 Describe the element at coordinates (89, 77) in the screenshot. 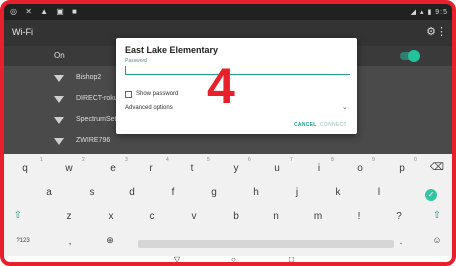

I see `network-name: Bishop2` at that location.